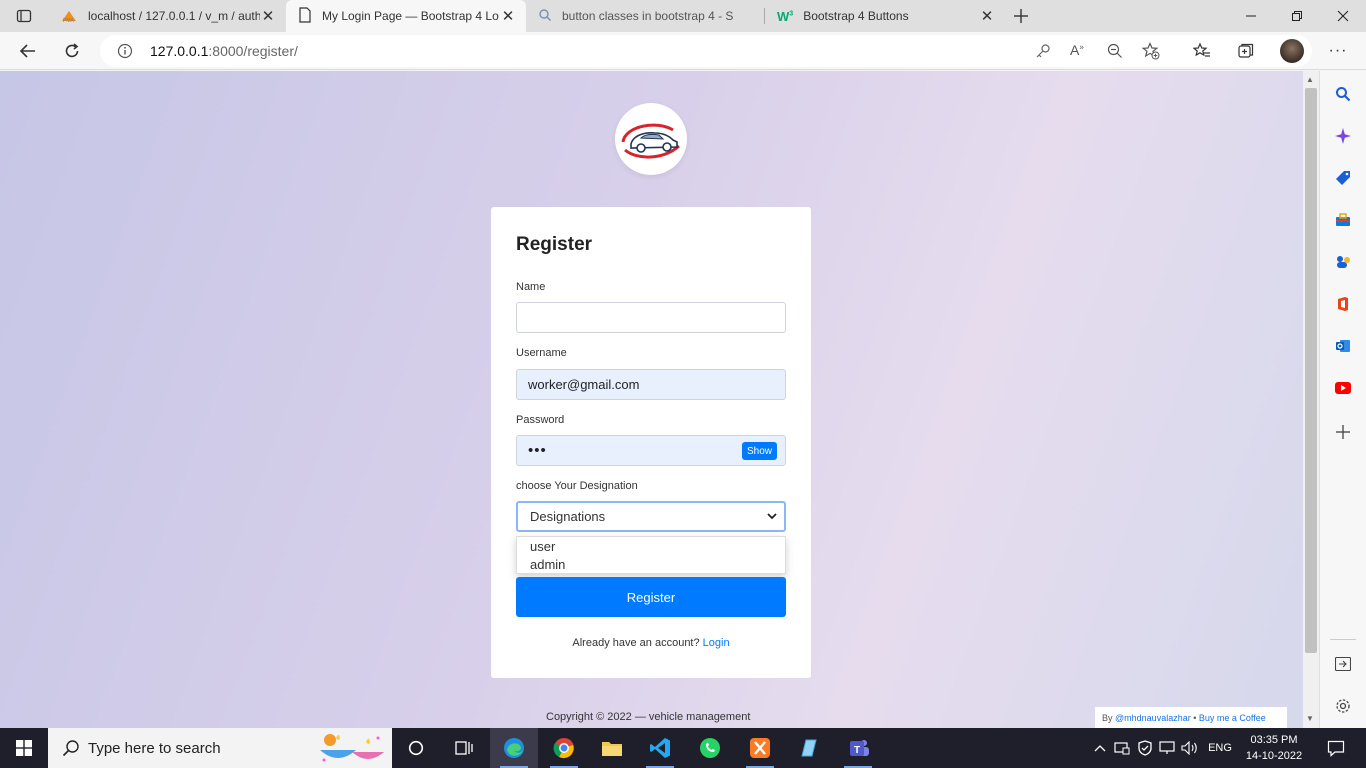 The height and width of the screenshot is (768, 1366). I want to click on youtube-icon, so click(1343, 388).